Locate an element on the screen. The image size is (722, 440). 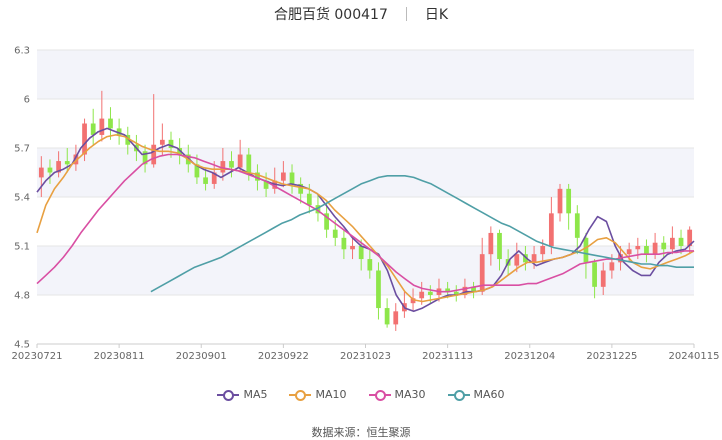
y-tick-label: 5.4 is located at coordinates (22, 198).